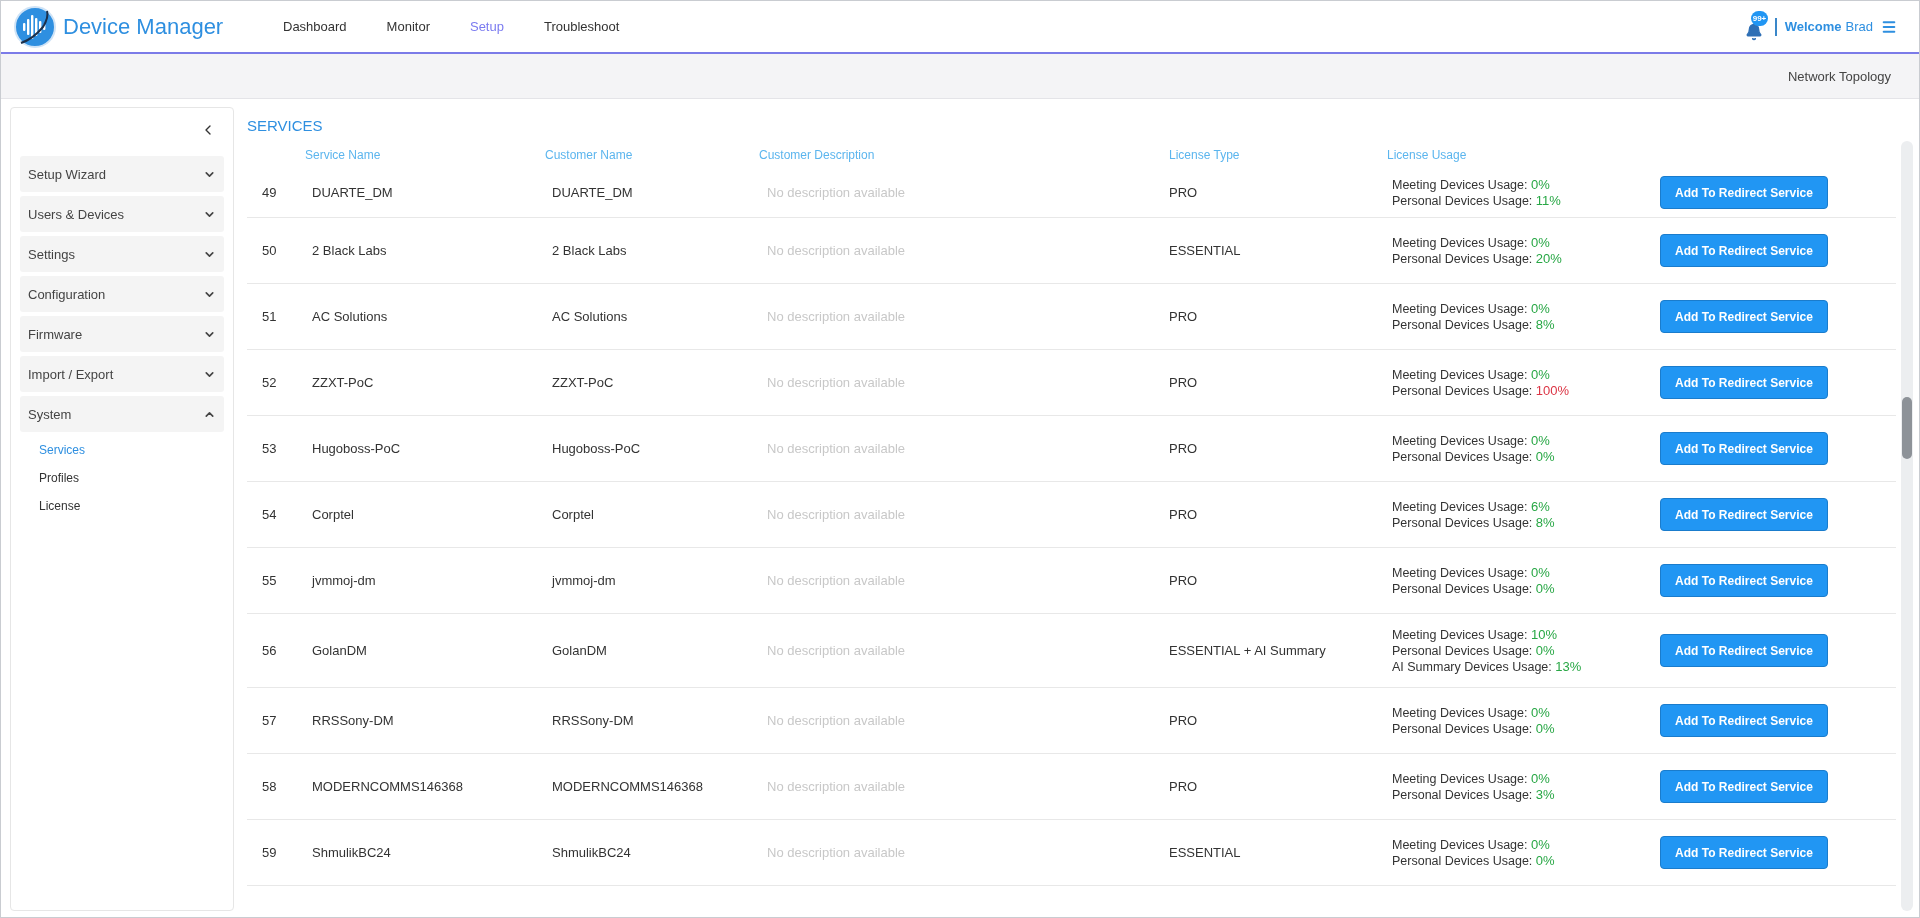 The height and width of the screenshot is (918, 1920). What do you see at coordinates (356, 448) in the screenshot?
I see `service-name: Hugoboss-PoC` at bounding box center [356, 448].